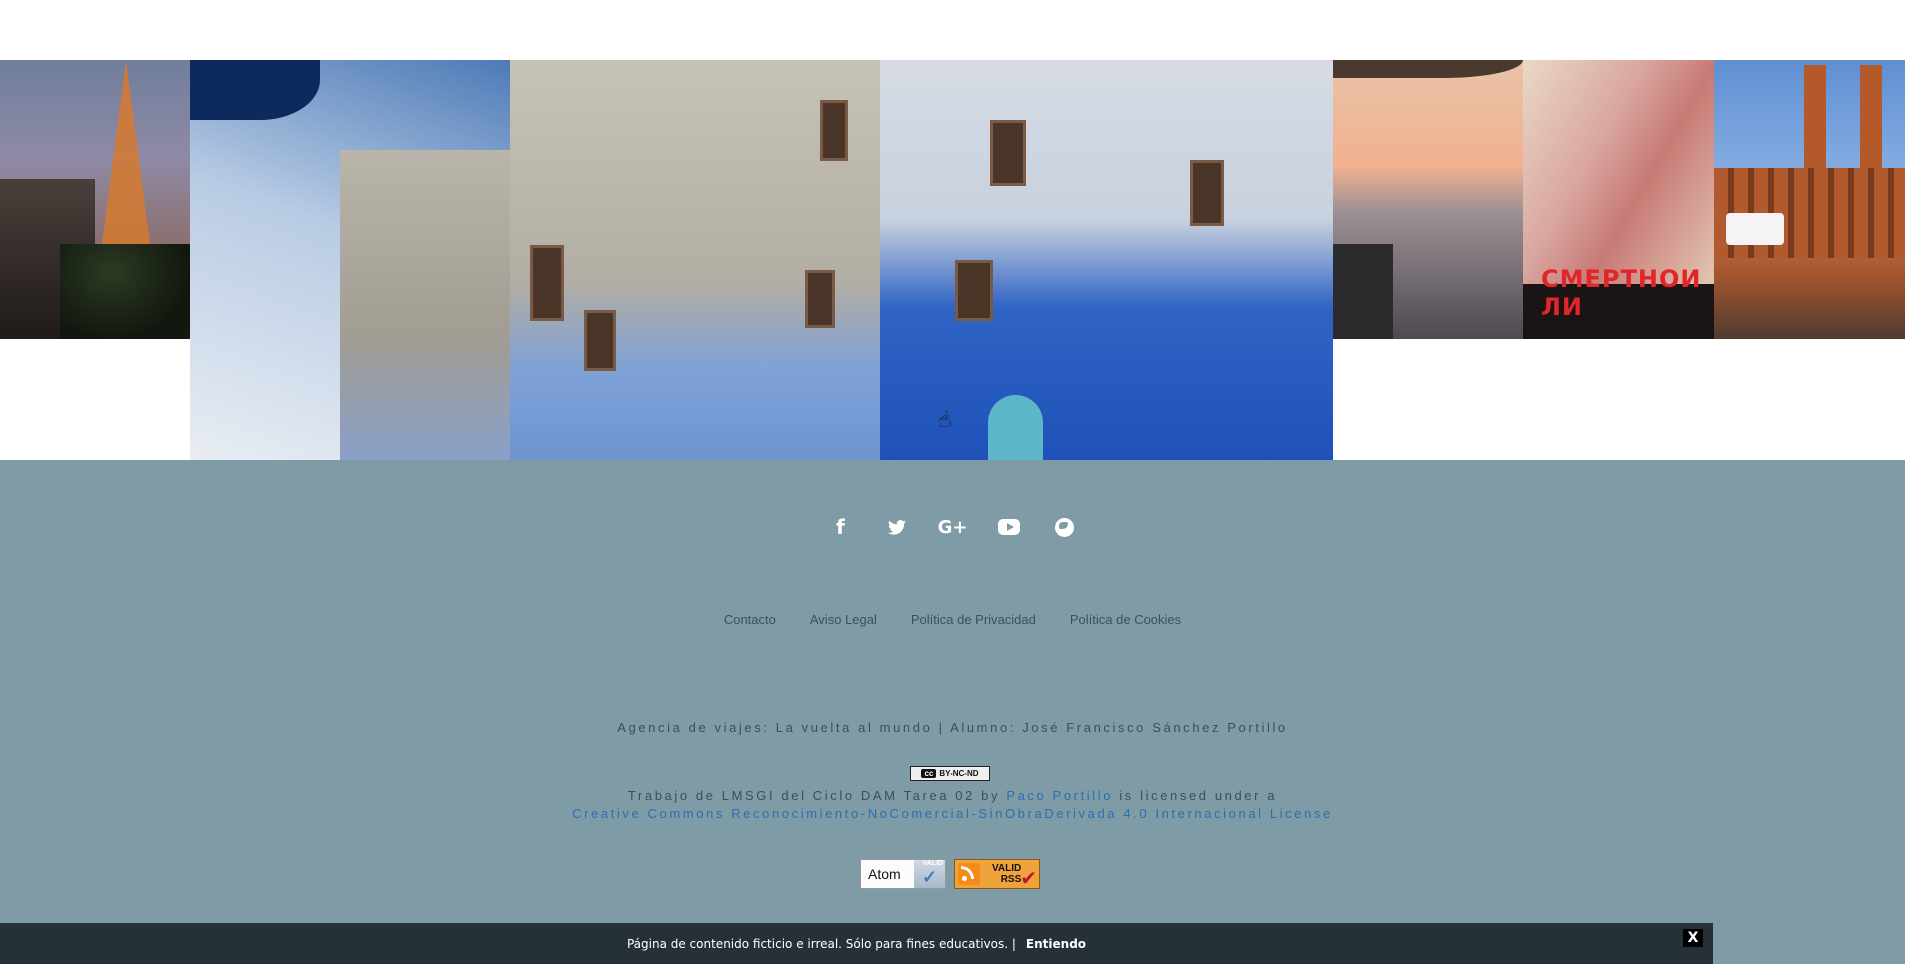 The width and height of the screenshot is (1905, 964). Describe the element at coordinates (1621, 293) in the screenshot. I see `mural-text: СМЕРТНОИ ЛИ` at that location.